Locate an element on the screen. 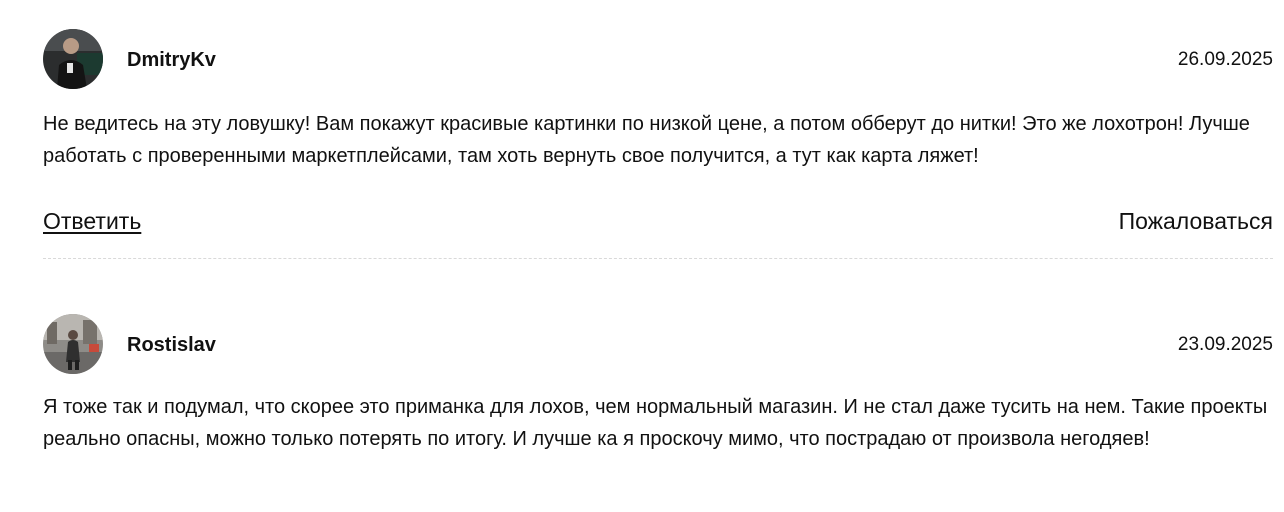 The image size is (1284, 512). reply-link: Ответить is located at coordinates (92, 221).